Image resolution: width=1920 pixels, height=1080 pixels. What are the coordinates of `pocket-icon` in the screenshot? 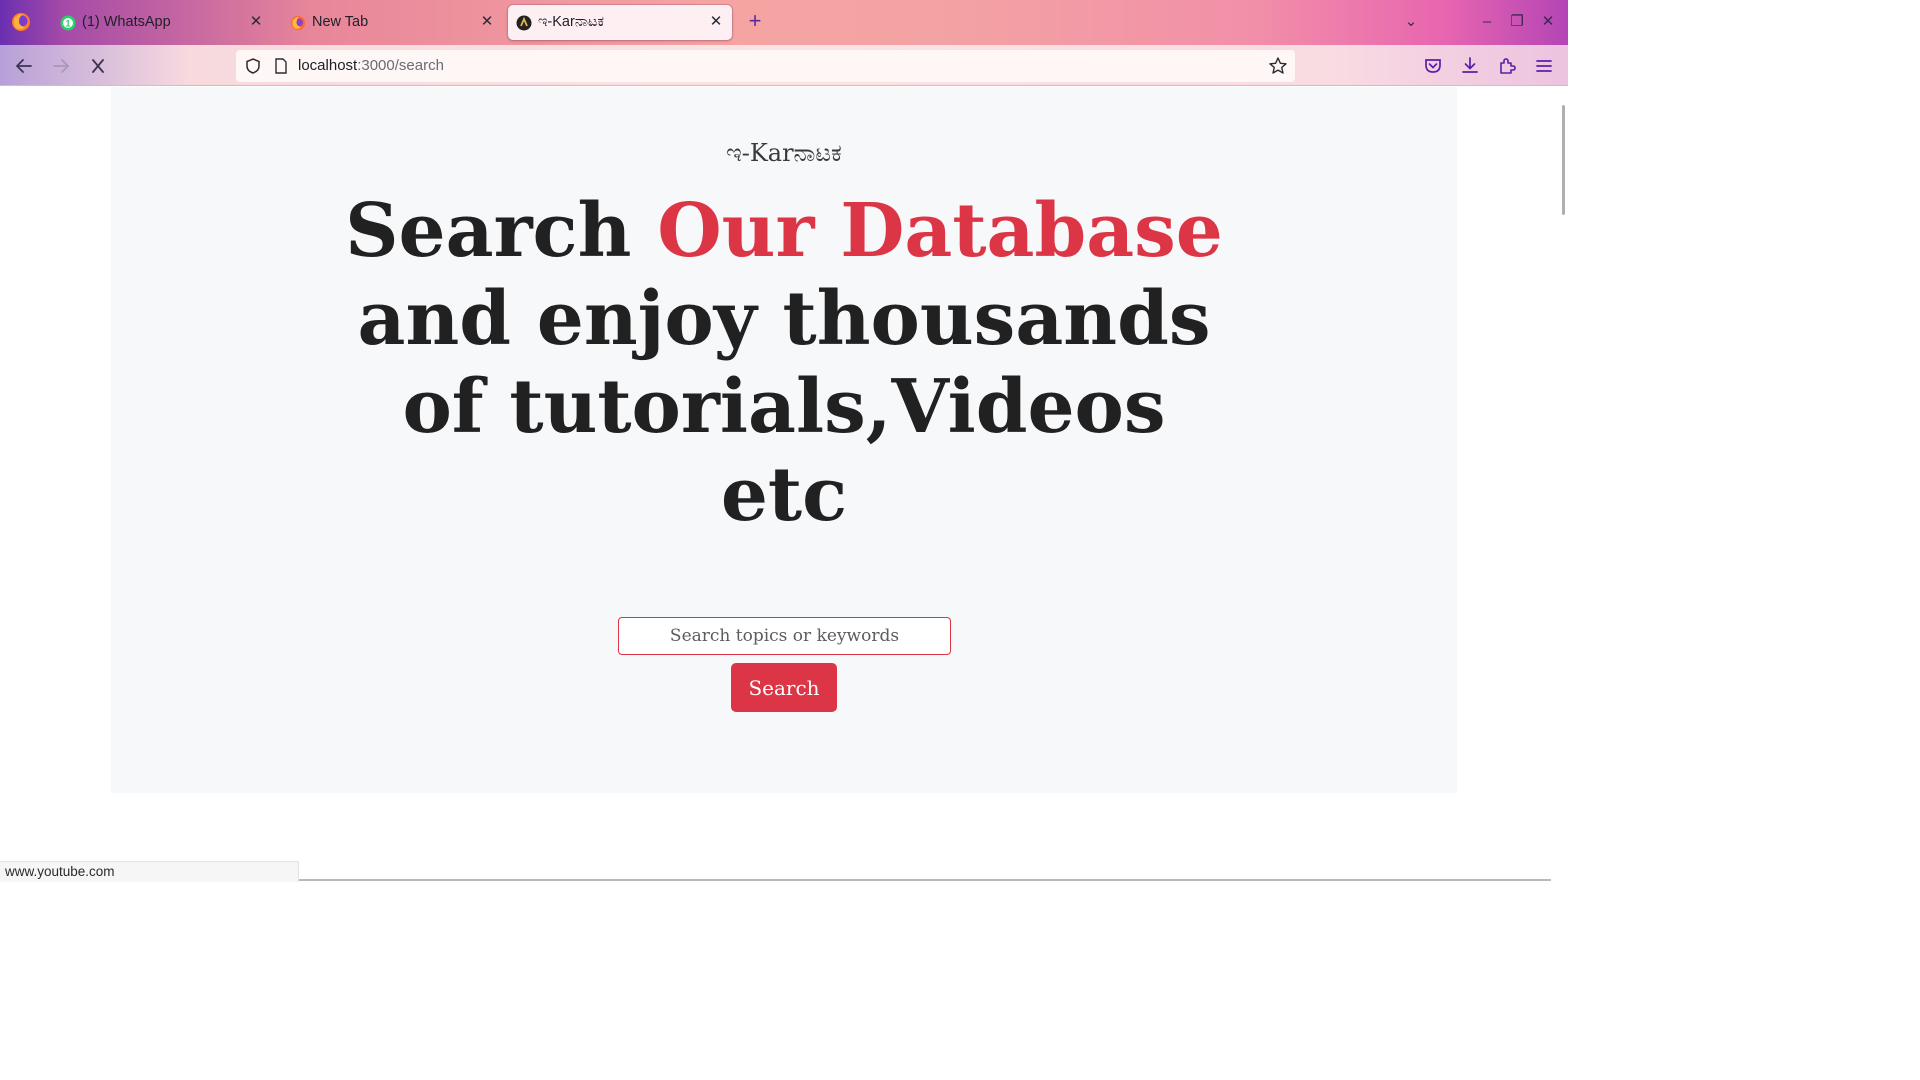 It's located at (1433, 66).